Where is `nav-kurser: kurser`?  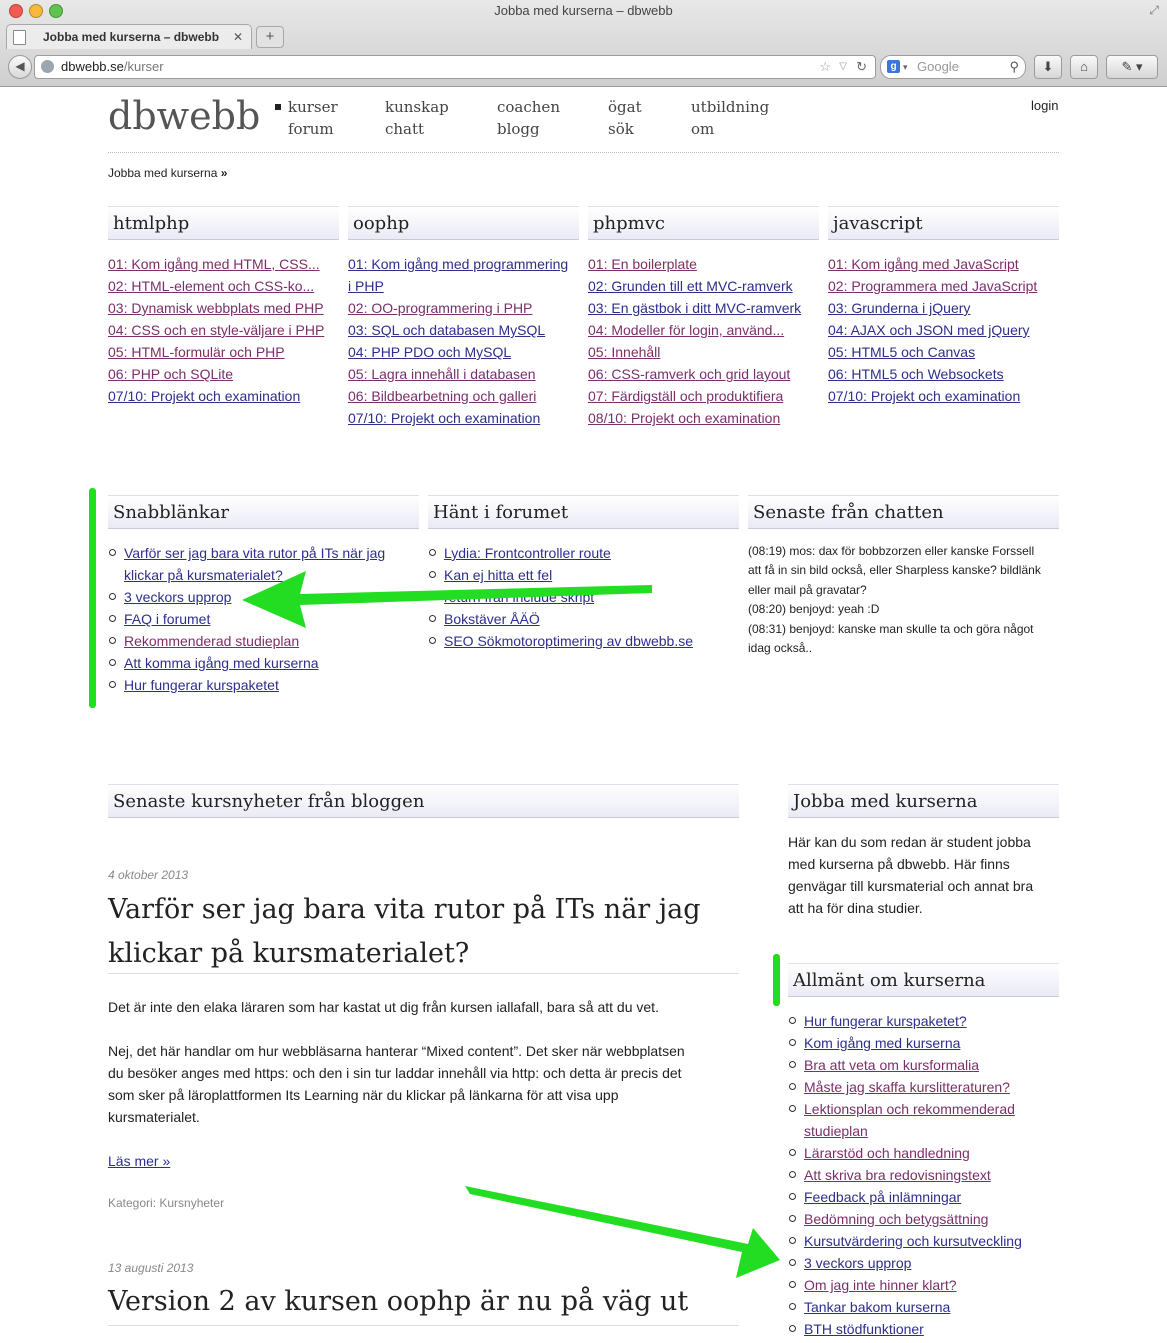 nav-kurser: kurser is located at coordinates (306, 107).